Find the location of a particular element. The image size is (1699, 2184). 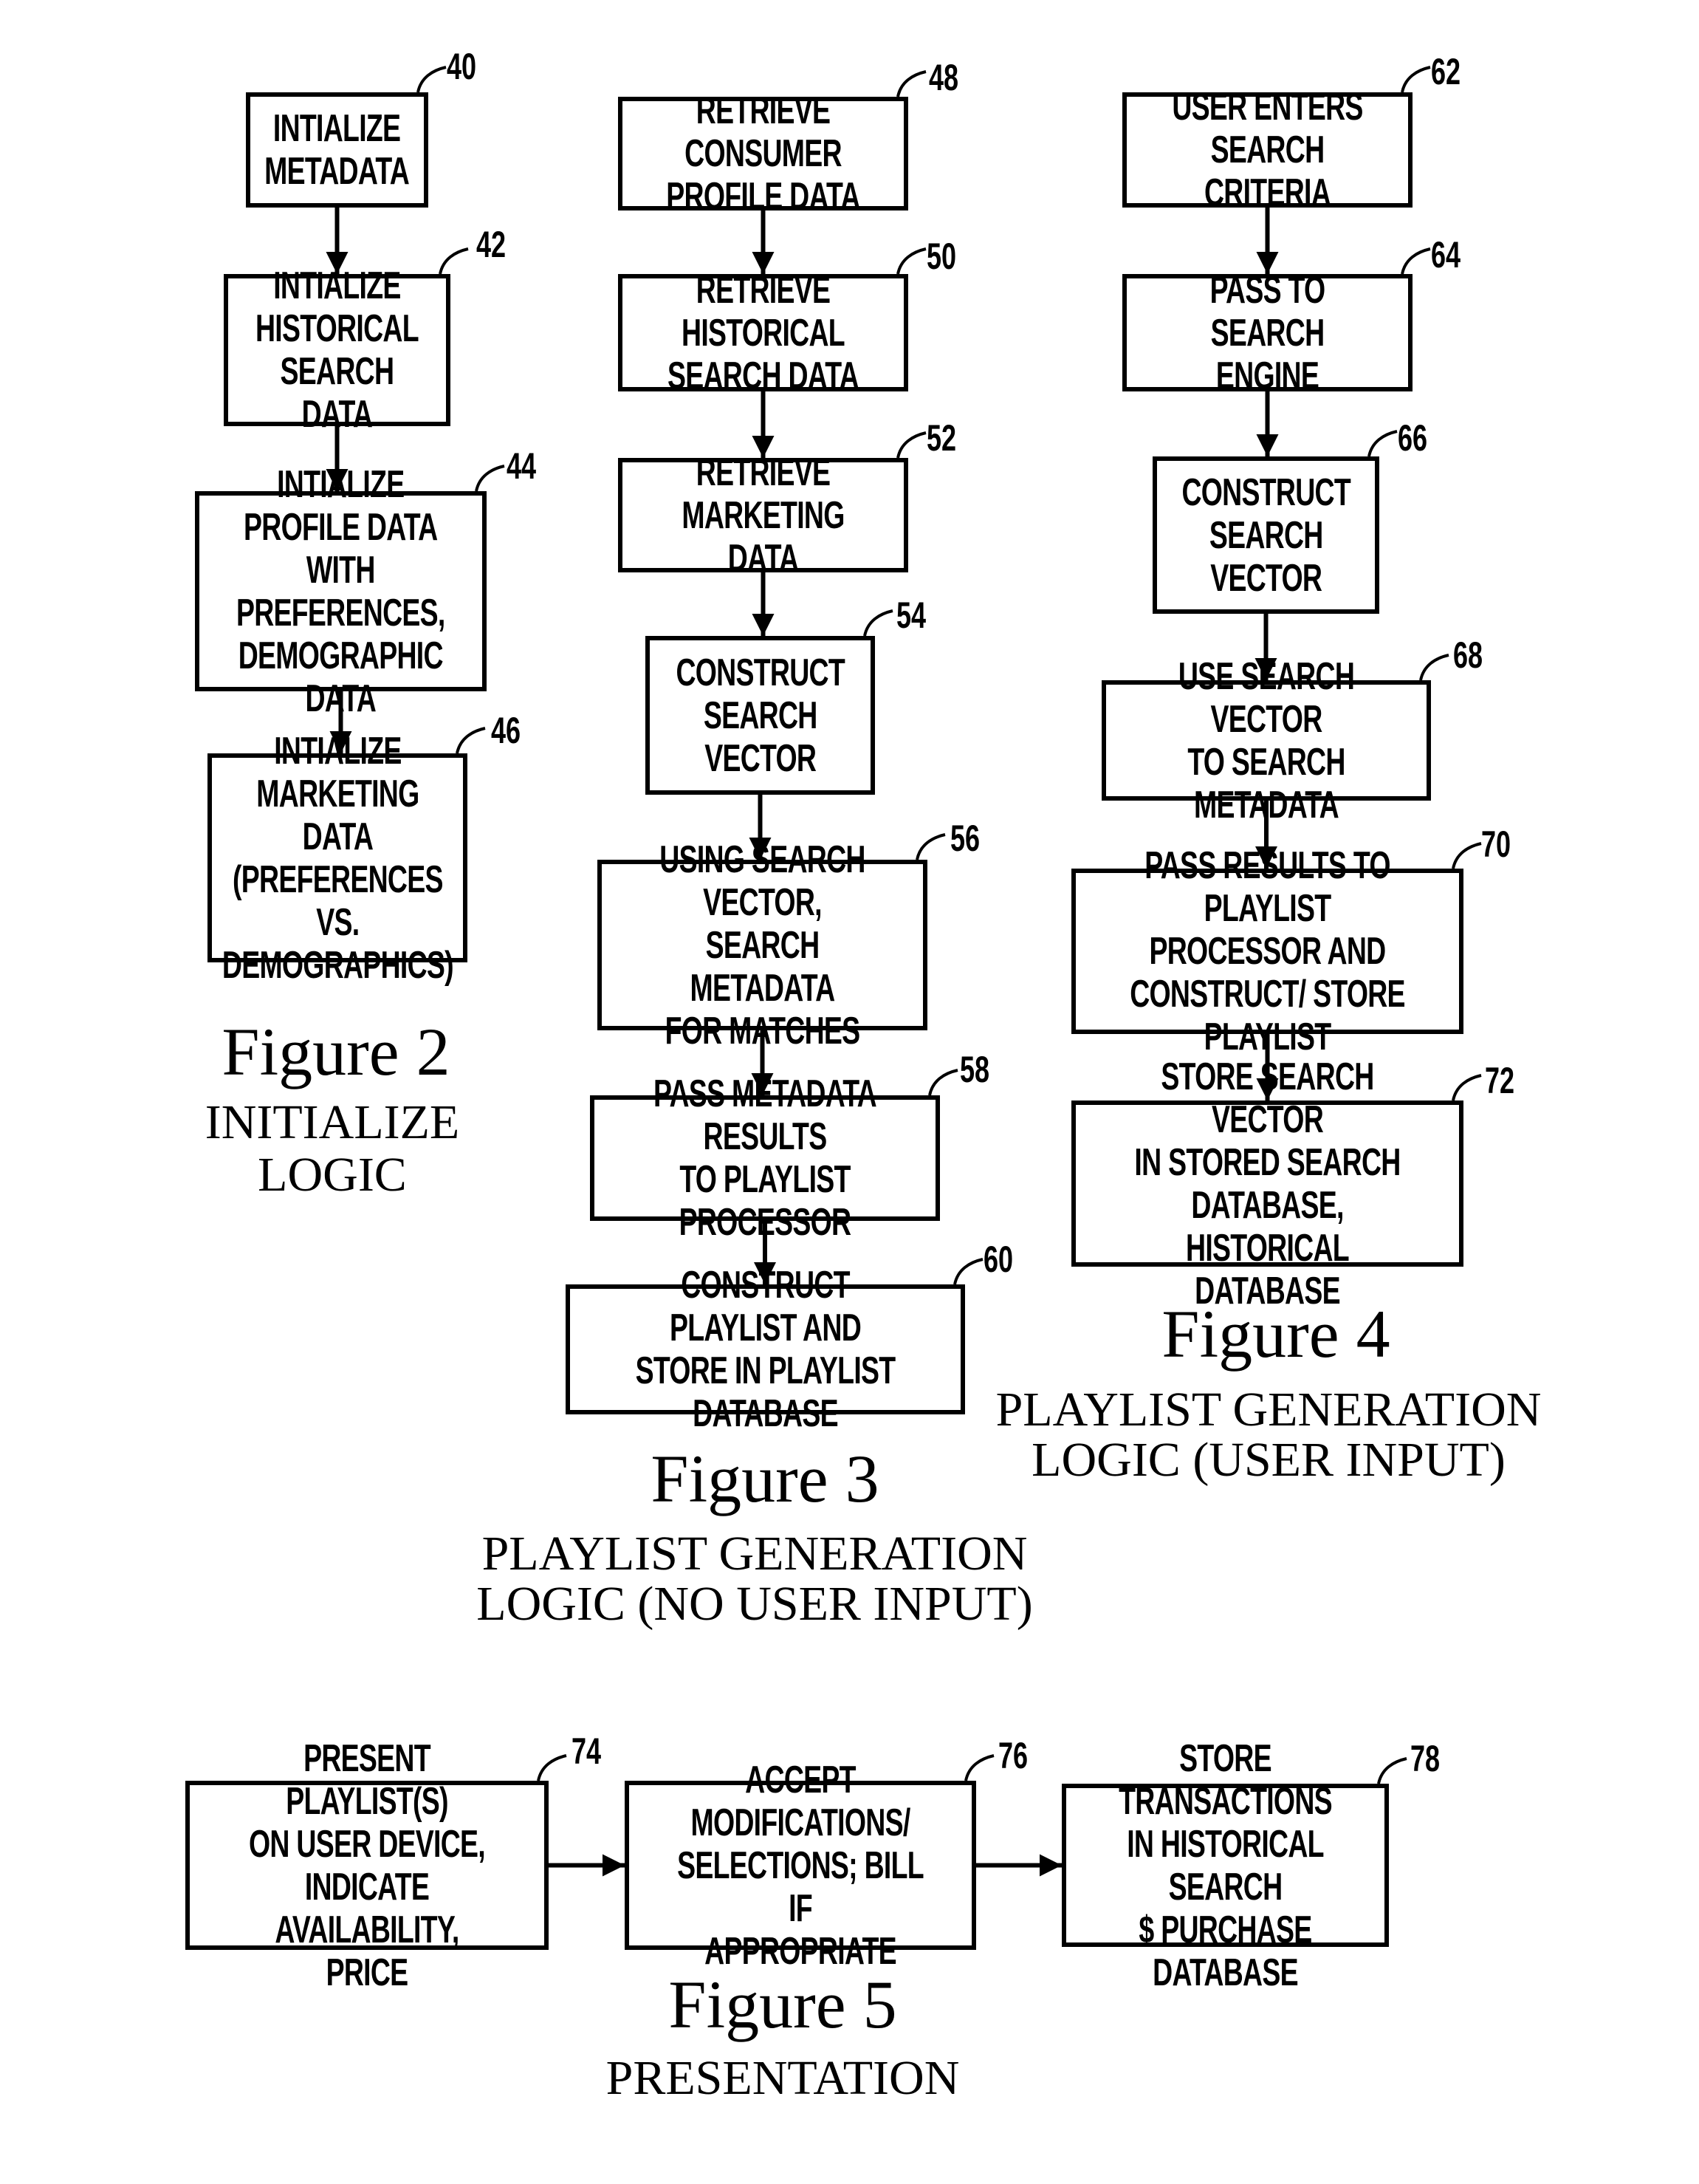

flow-step-66: CONSTRUCT SEARCH VECTOR is located at coordinates (1266, 535).